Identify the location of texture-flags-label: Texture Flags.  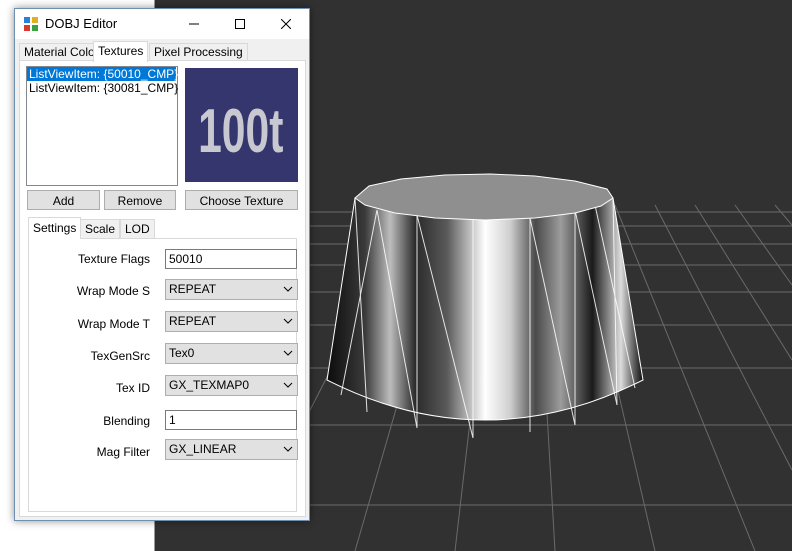
(113, 259).